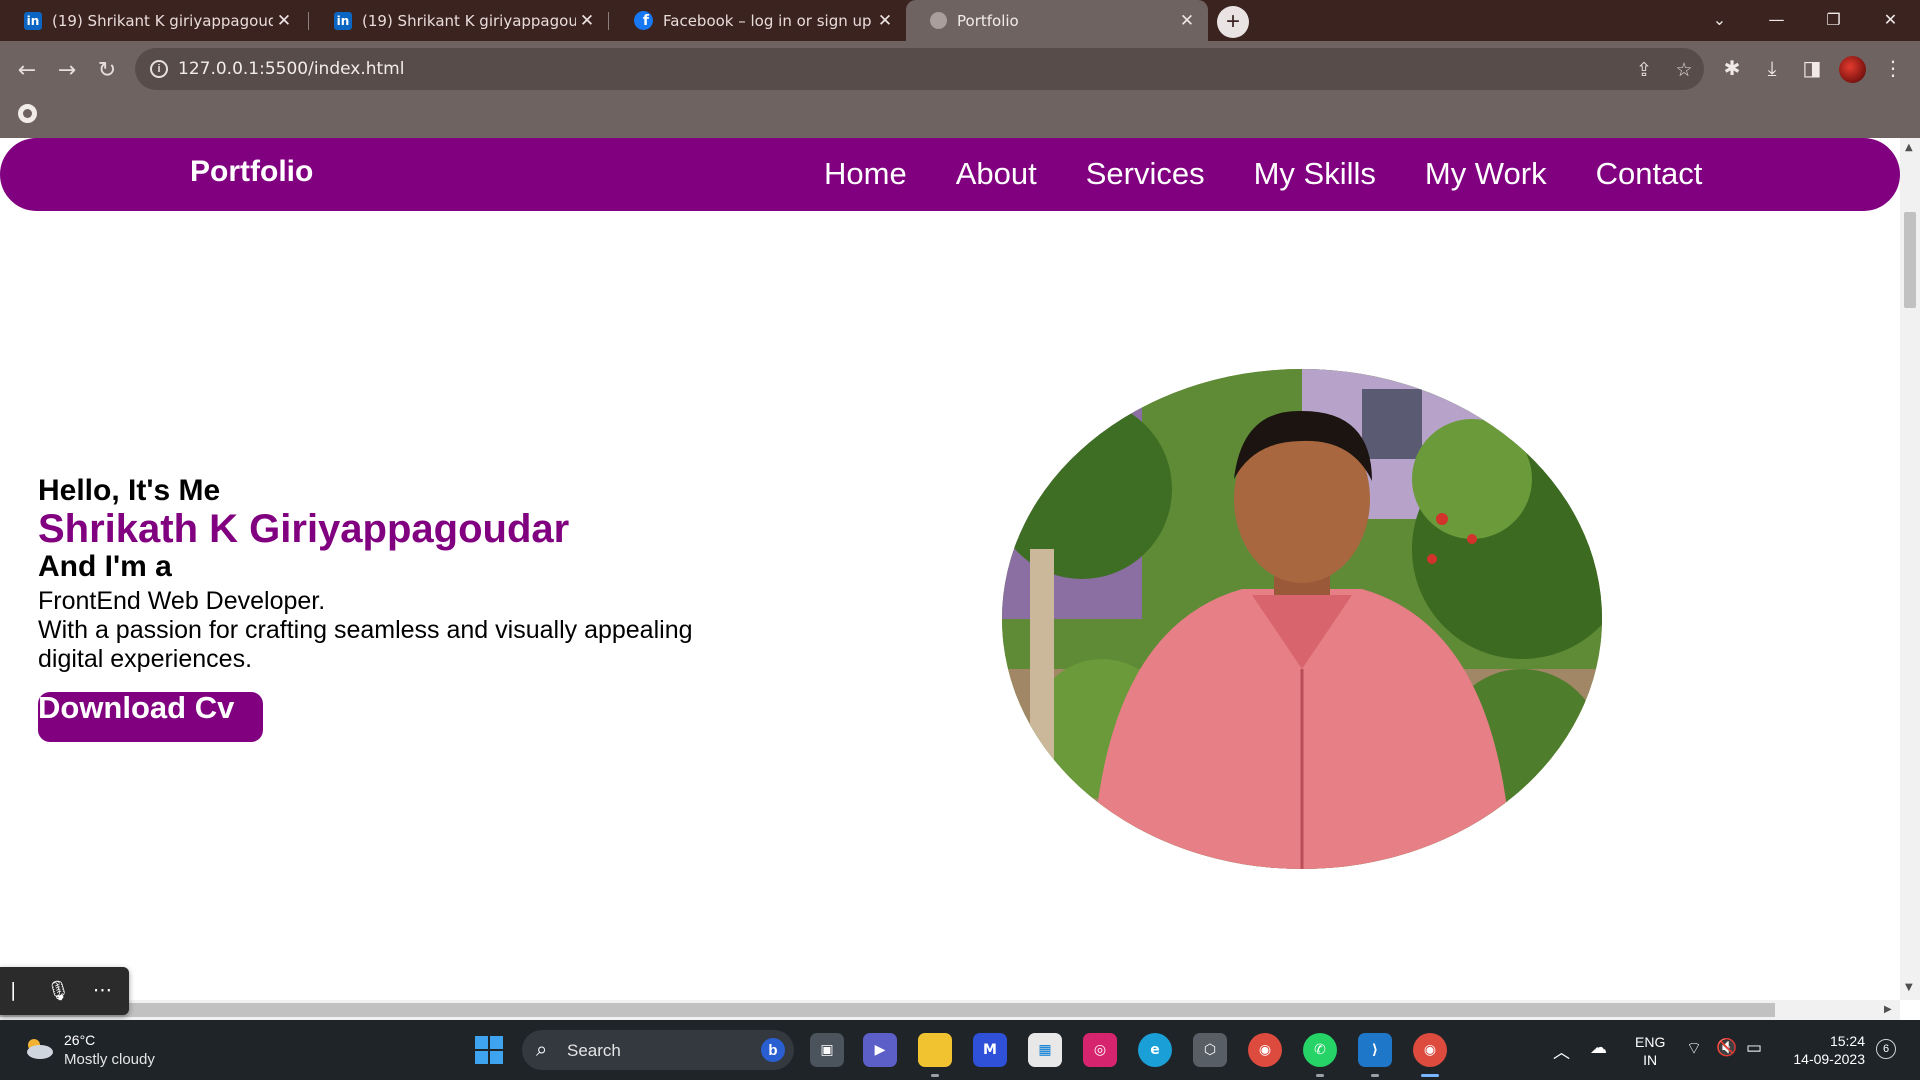 The width and height of the screenshot is (1920, 1080). What do you see at coordinates (67, 70) in the screenshot?
I see `forward-button: →` at bounding box center [67, 70].